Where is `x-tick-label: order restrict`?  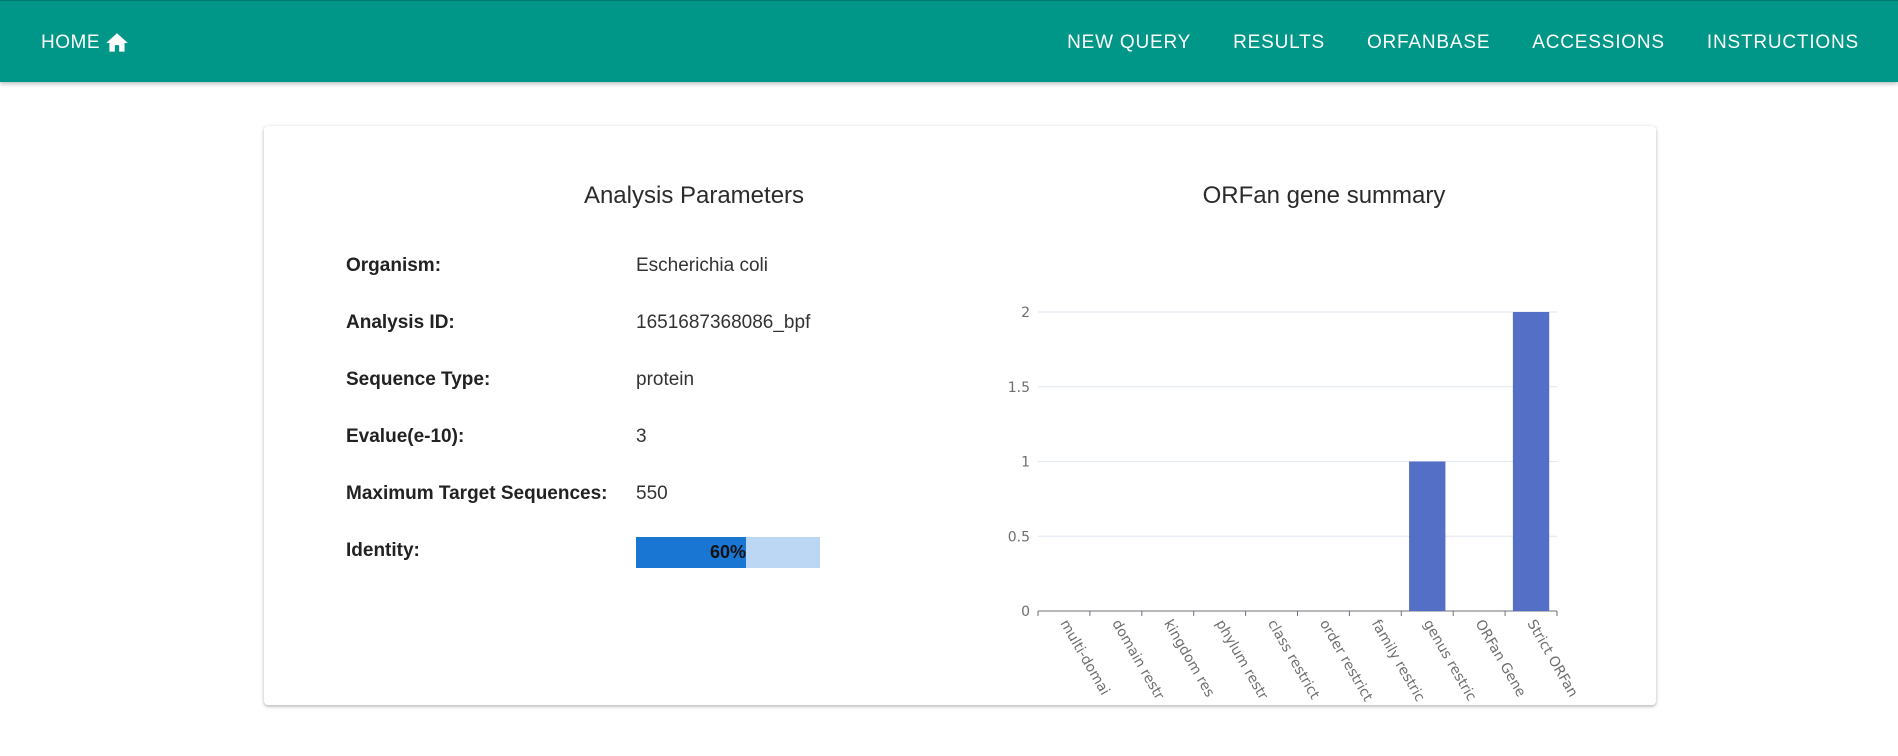 x-tick-label: order restrict is located at coordinates (1346, 661).